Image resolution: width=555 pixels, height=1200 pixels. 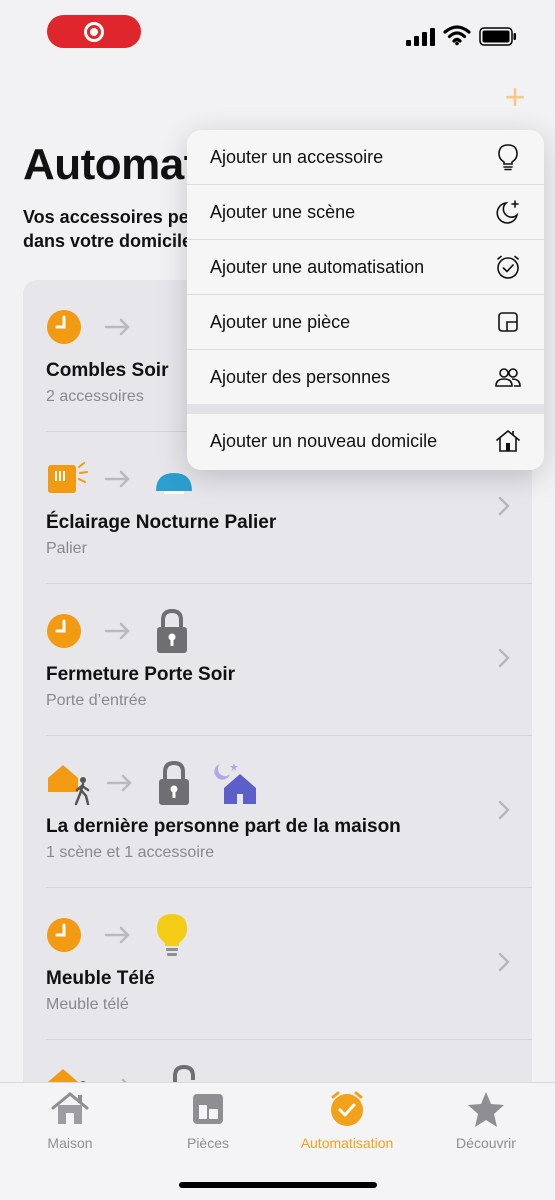 I want to click on automation-title: La dernière personne part de la maison, so click(x=223, y=826).